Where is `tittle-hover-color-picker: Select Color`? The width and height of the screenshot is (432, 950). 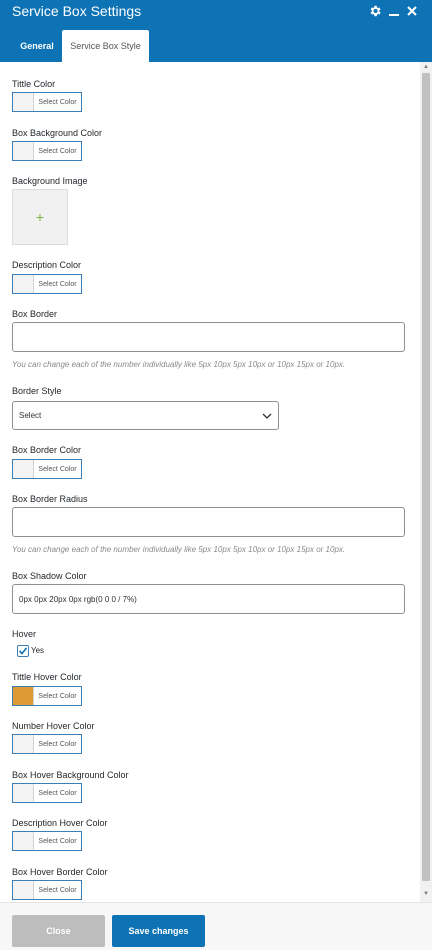 tittle-hover-color-picker: Select Color is located at coordinates (47, 696).